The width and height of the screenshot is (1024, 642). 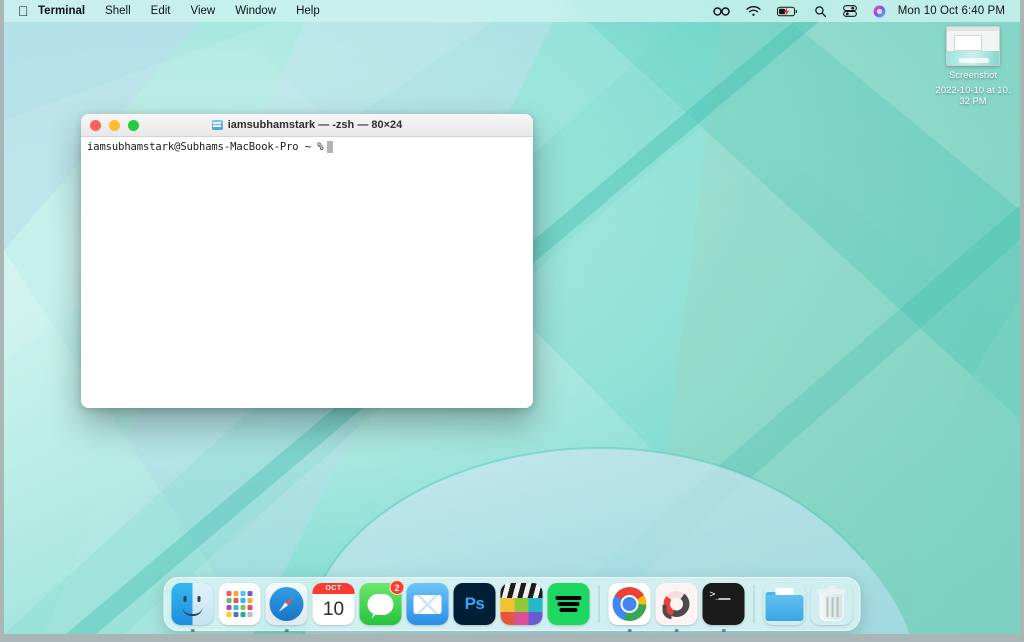 What do you see at coordinates (255, 11) in the screenshot?
I see `menu-item-window: Window` at bounding box center [255, 11].